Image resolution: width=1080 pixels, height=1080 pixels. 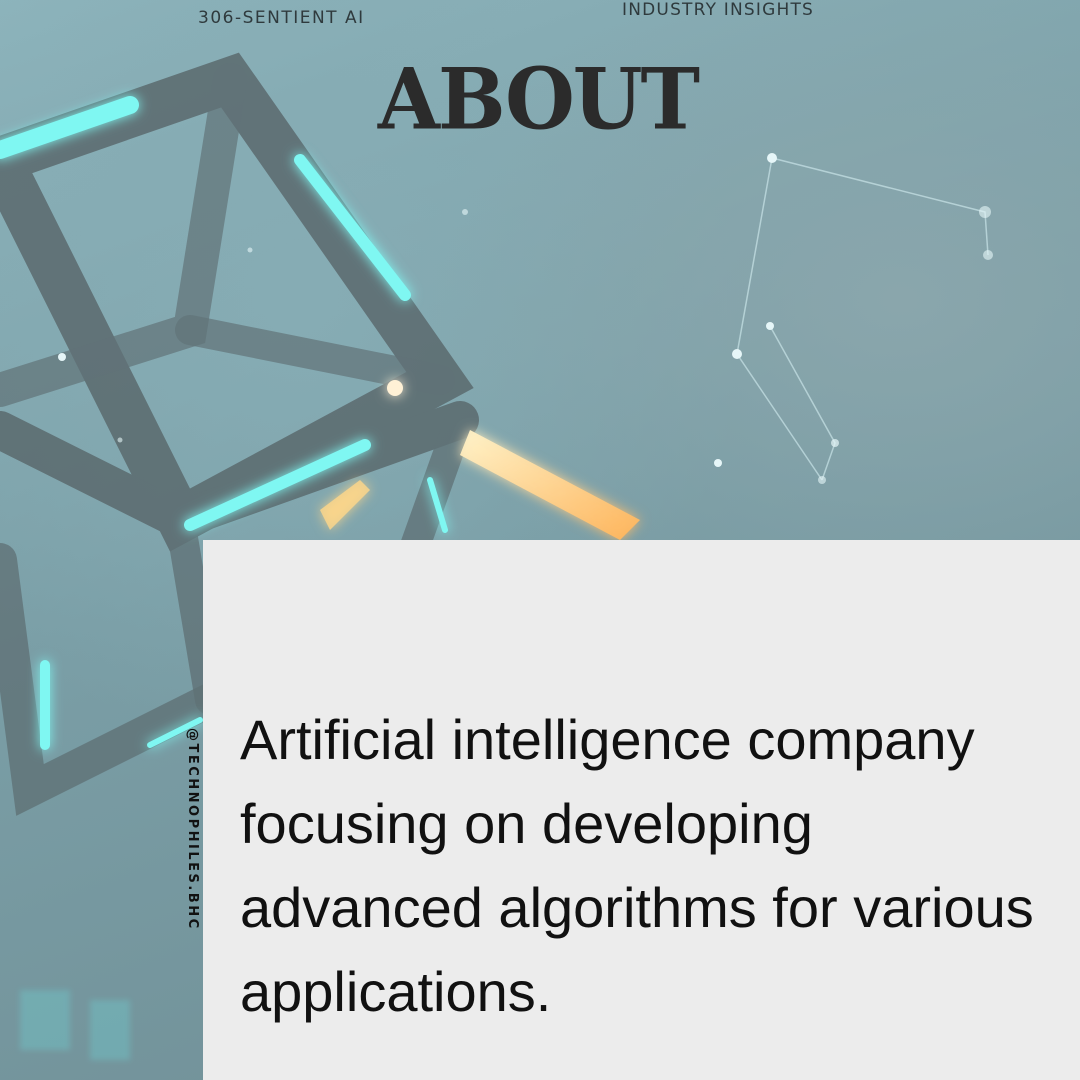 What do you see at coordinates (718, 10) in the screenshot?
I see `category-label: INDUSTRY INSIGHTS` at bounding box center [718, 10].